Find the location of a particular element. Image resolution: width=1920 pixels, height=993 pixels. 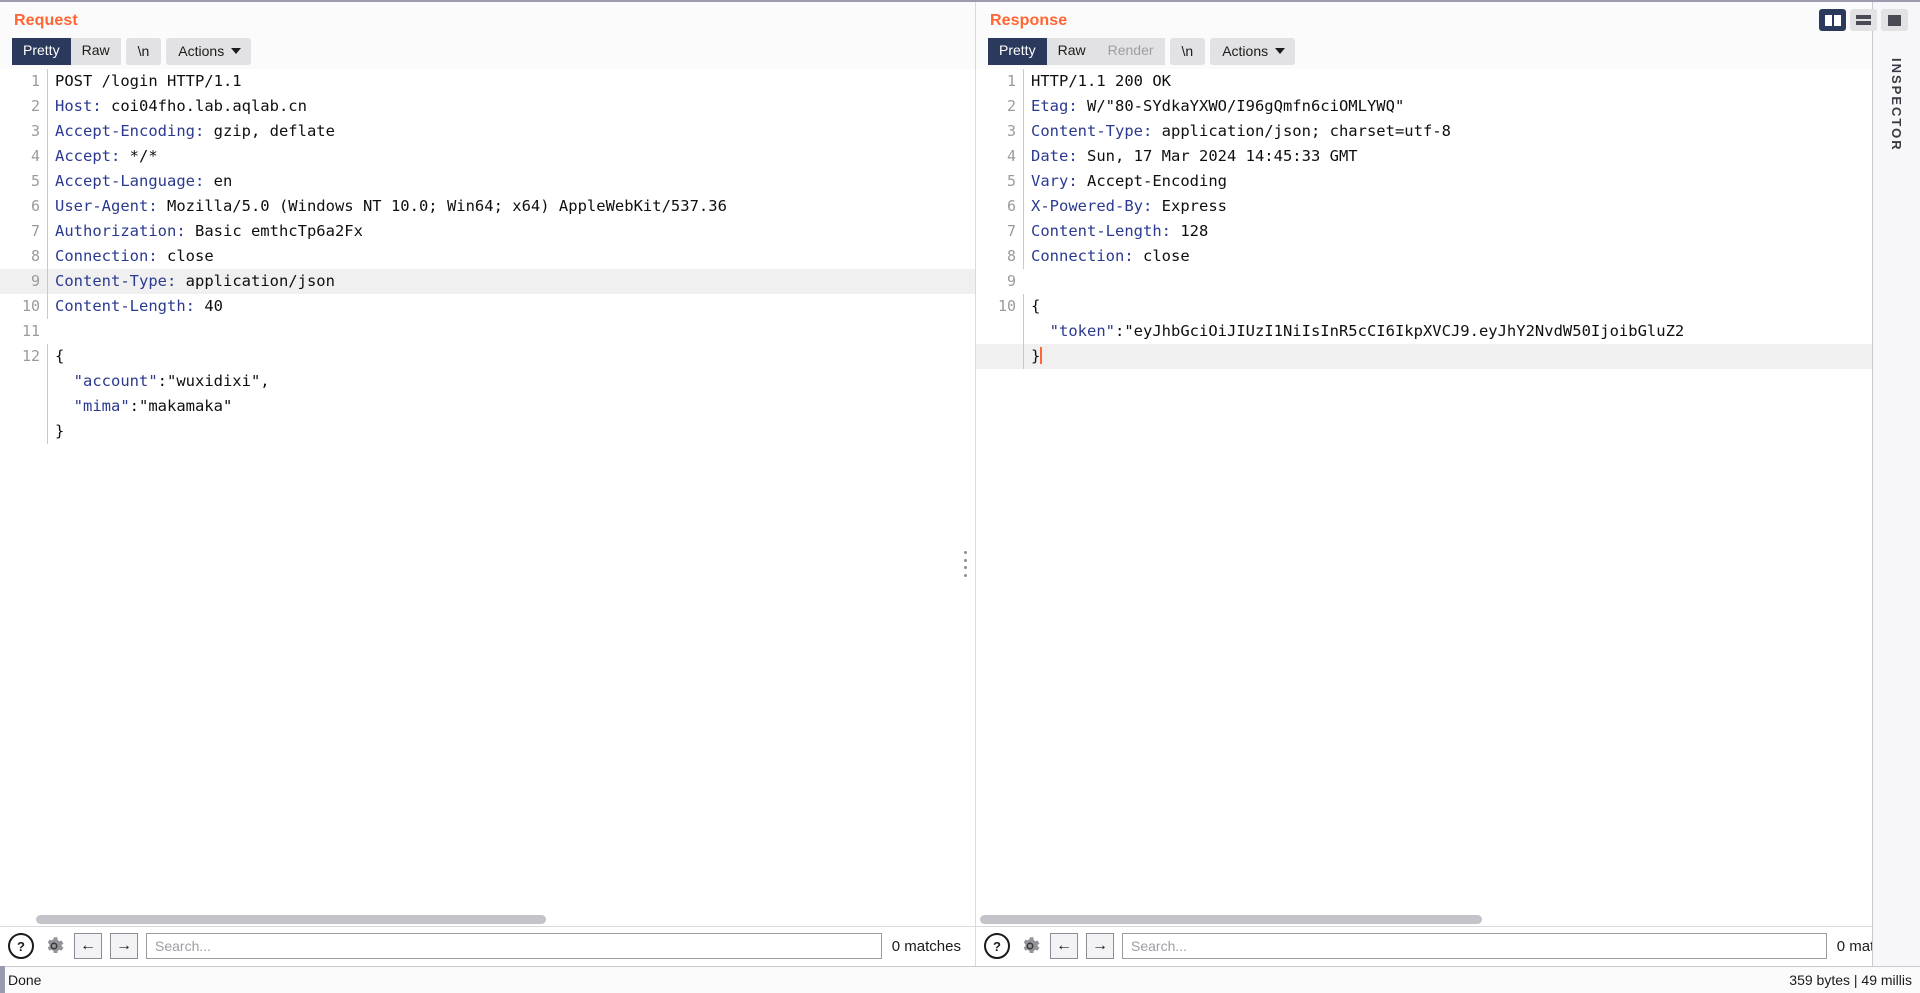

request-line-content: } is located at coordinates (511, 431).